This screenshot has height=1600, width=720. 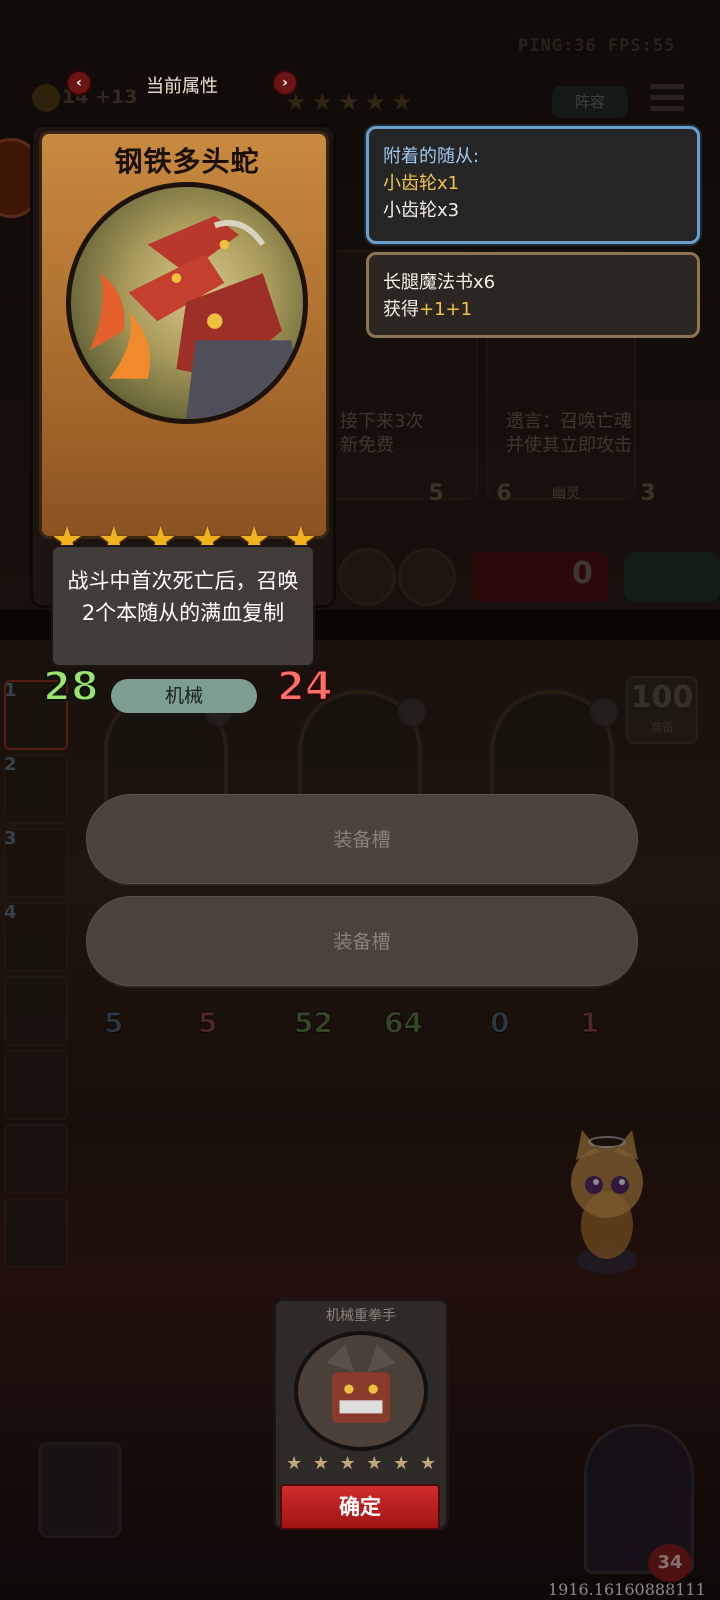 I want to click on attribute-header: ‹ 当前属性 ›, so click(x=182, y=85).